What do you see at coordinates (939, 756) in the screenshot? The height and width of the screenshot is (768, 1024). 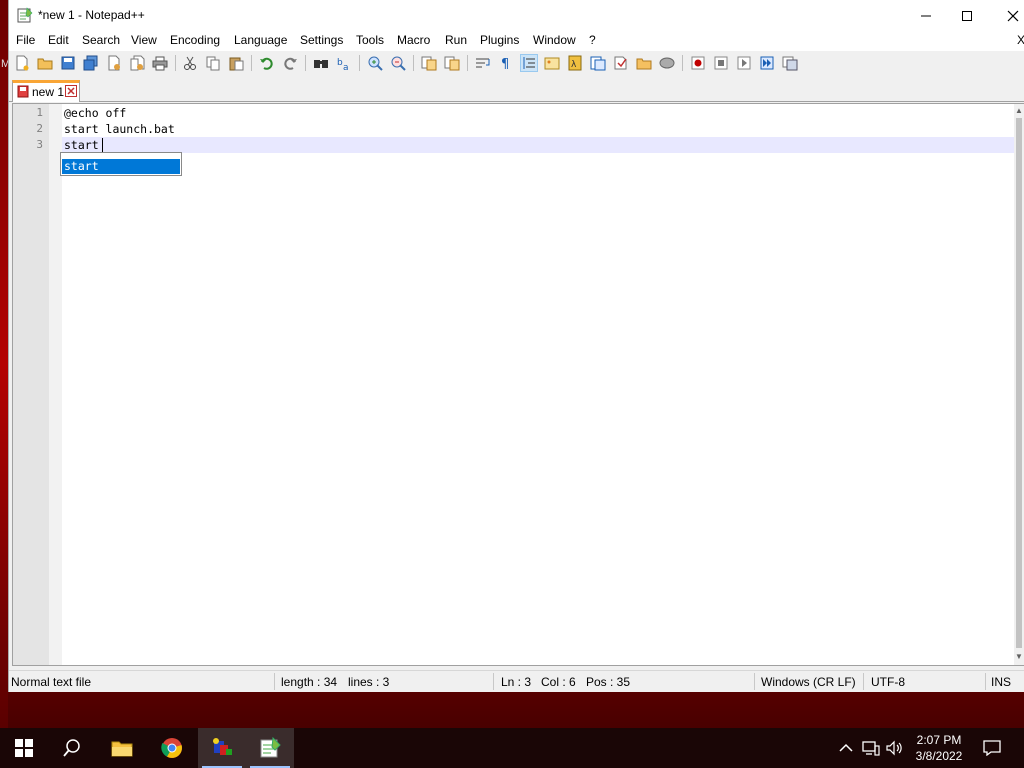 I see `clock-date: 3/8/2022` at bounding box center [939, 756].